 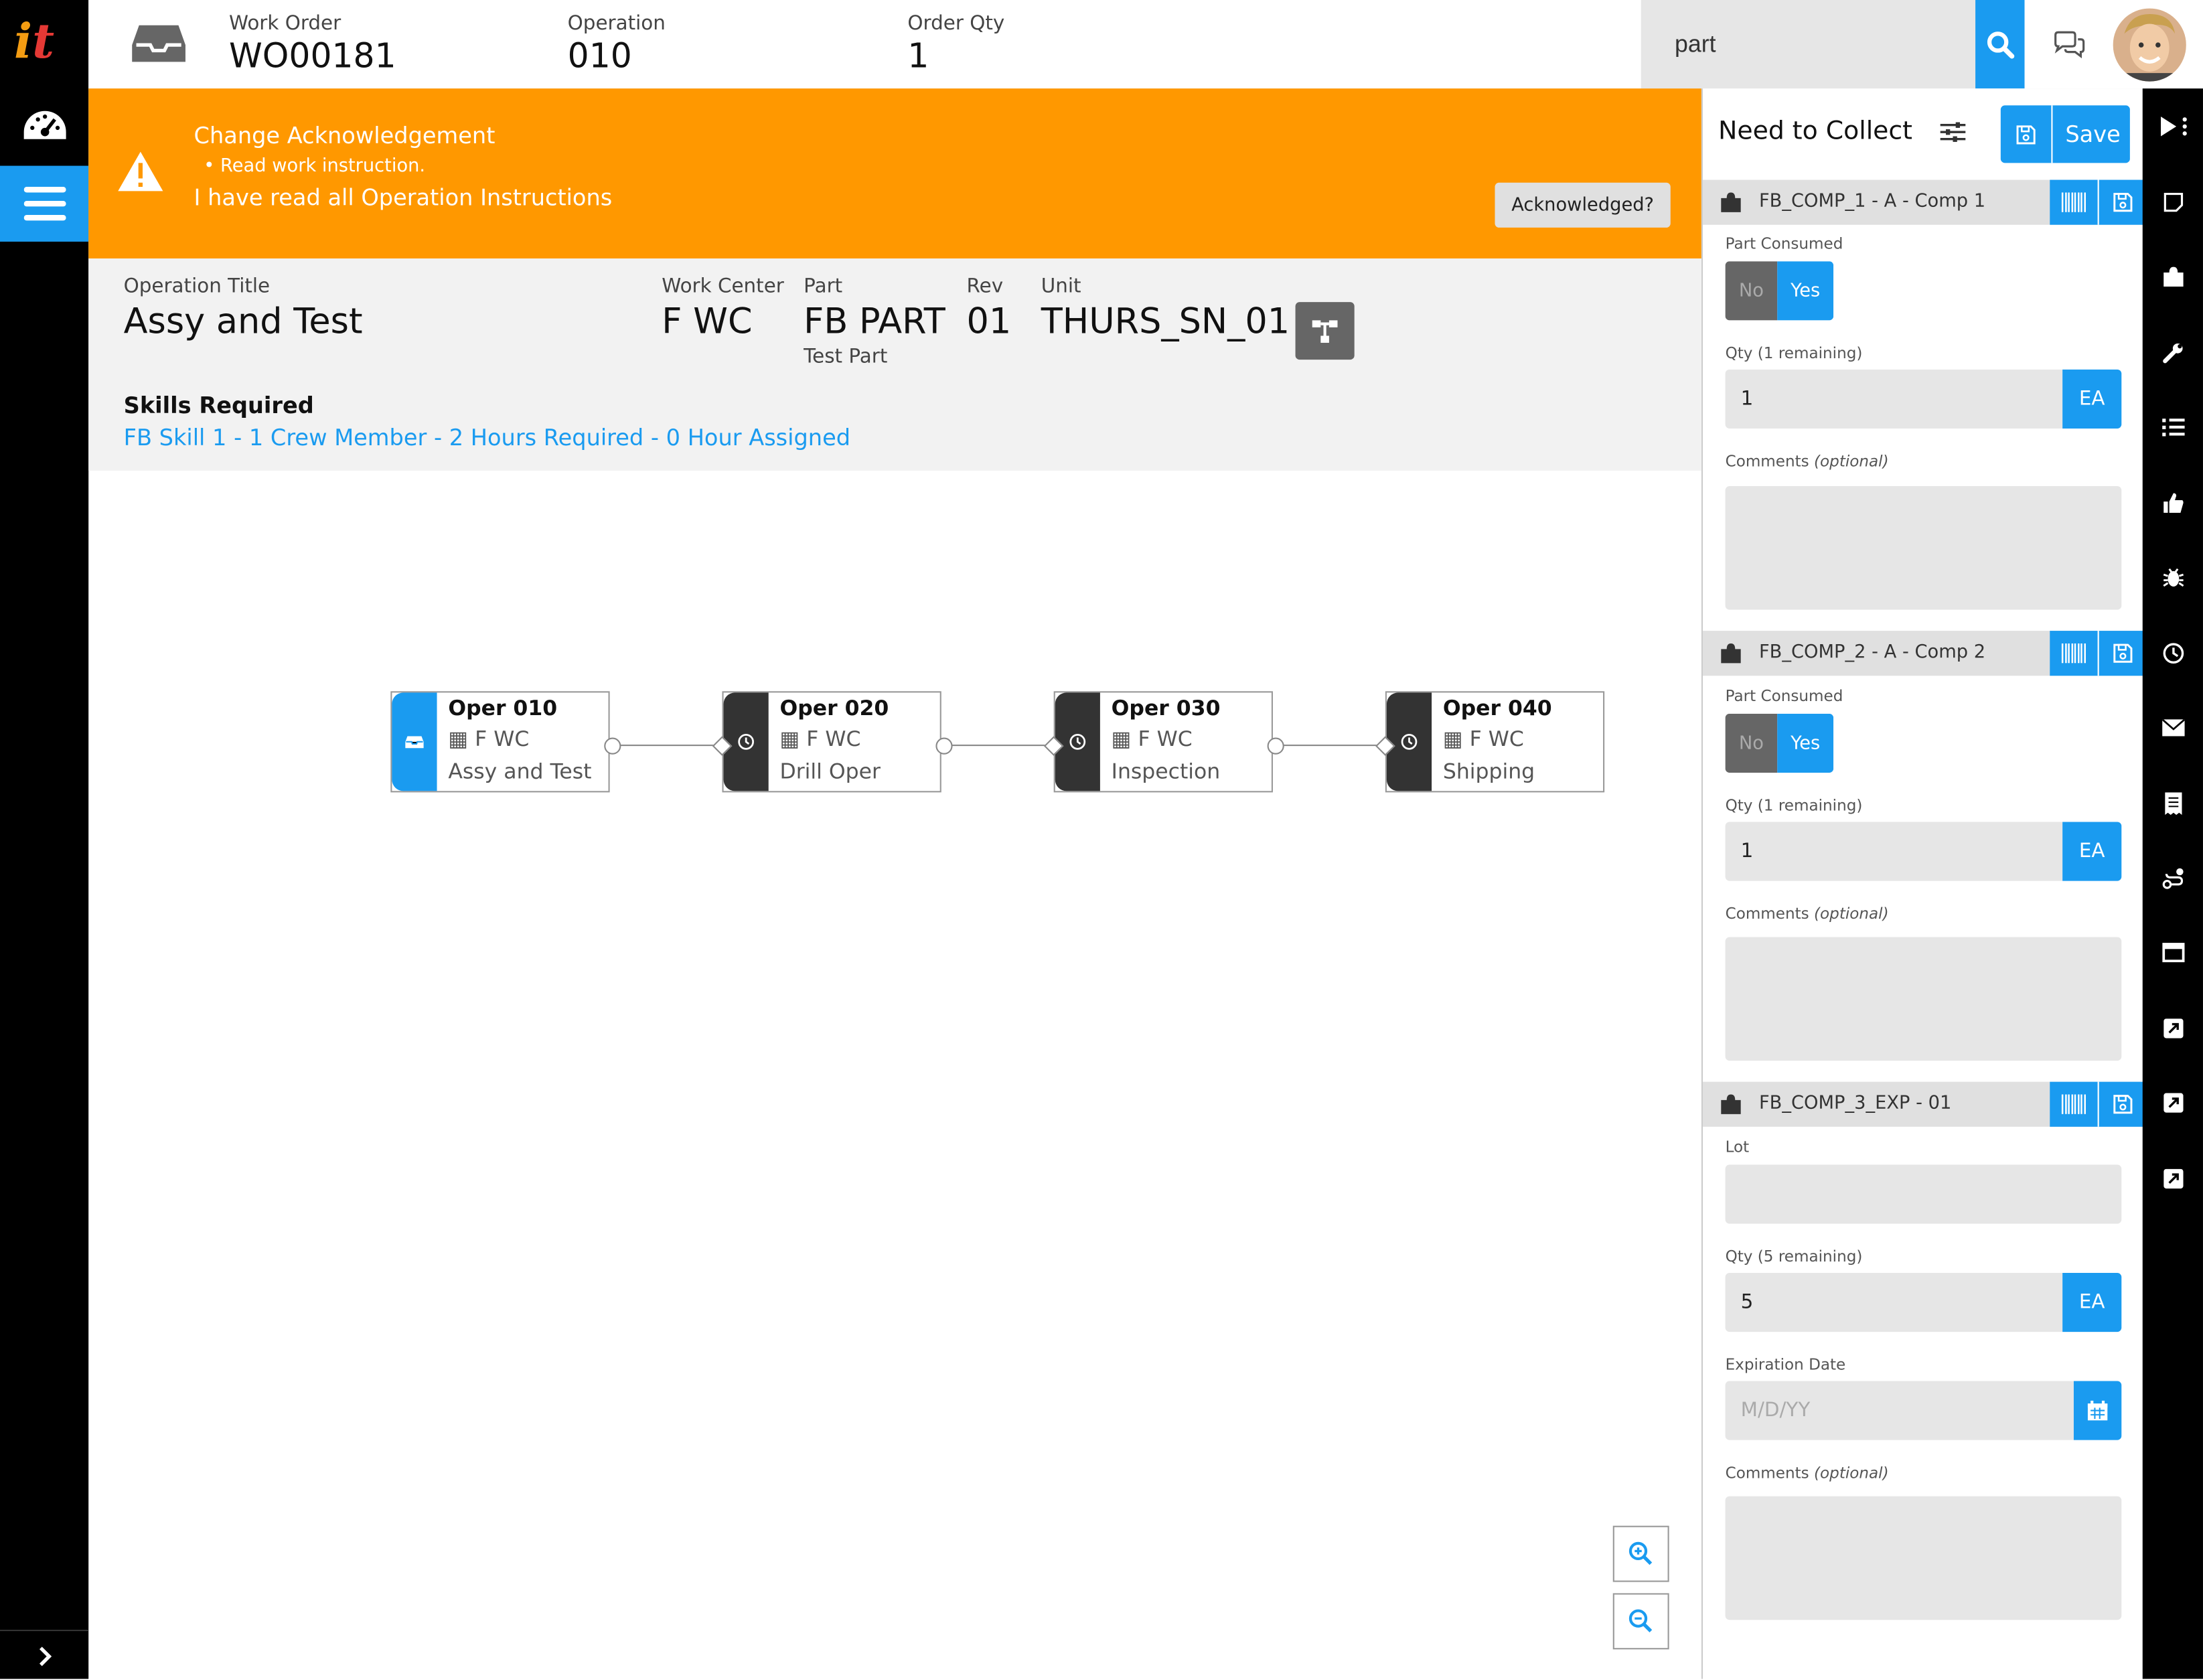 What do you see at coordinates (1165, 321) in the screenshot?
I see `unit-value: THURS_SN_01` at bounding box center [1165, 321].